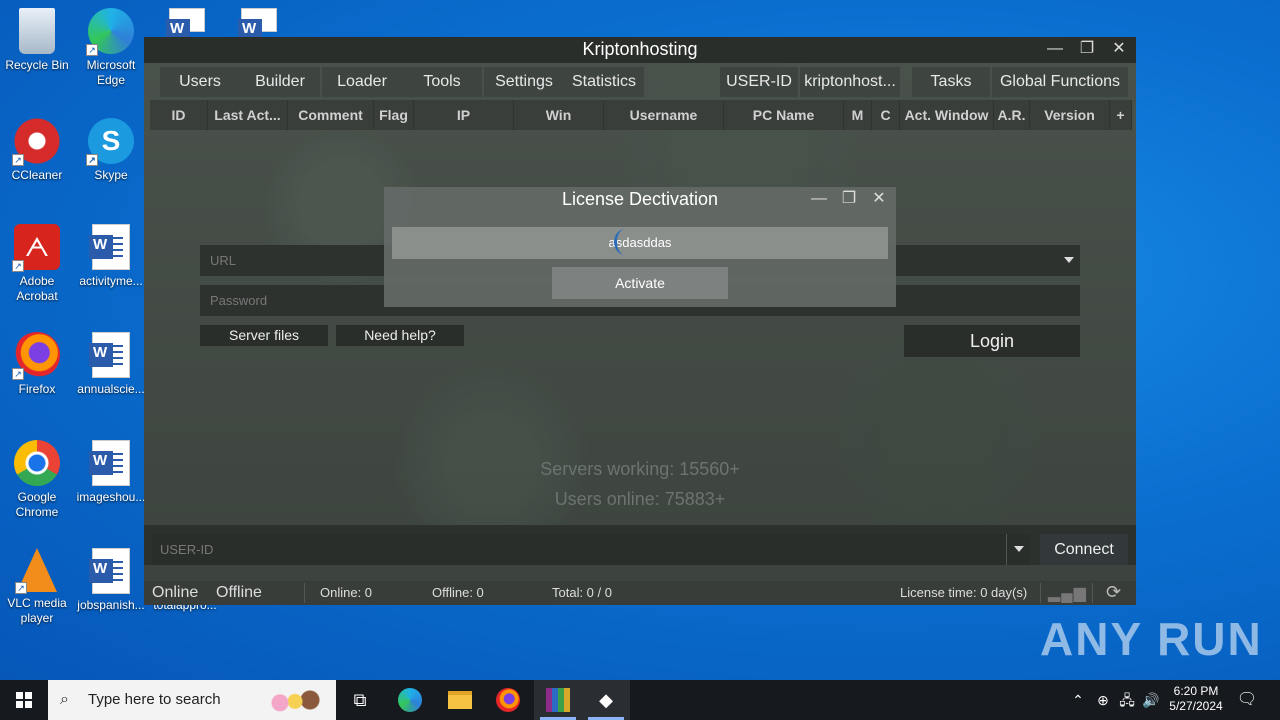  Describe the element at coordinates (223, 260) in the screenshot. I see `url-placeholder: URL` at that location.